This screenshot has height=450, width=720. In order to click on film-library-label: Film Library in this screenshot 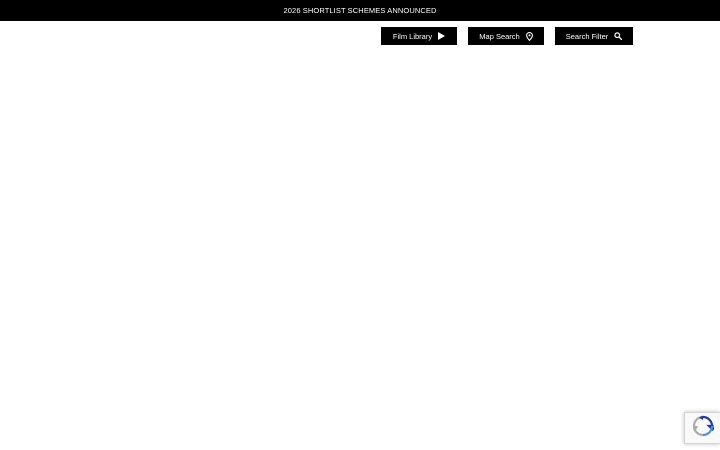, I will do `click(412, 36)`.